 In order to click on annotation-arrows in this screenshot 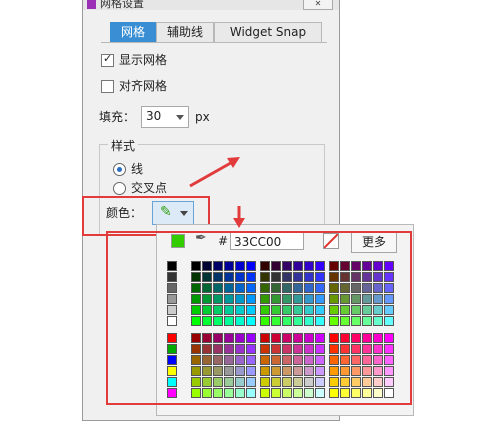, I will do `click(217, 192)`.